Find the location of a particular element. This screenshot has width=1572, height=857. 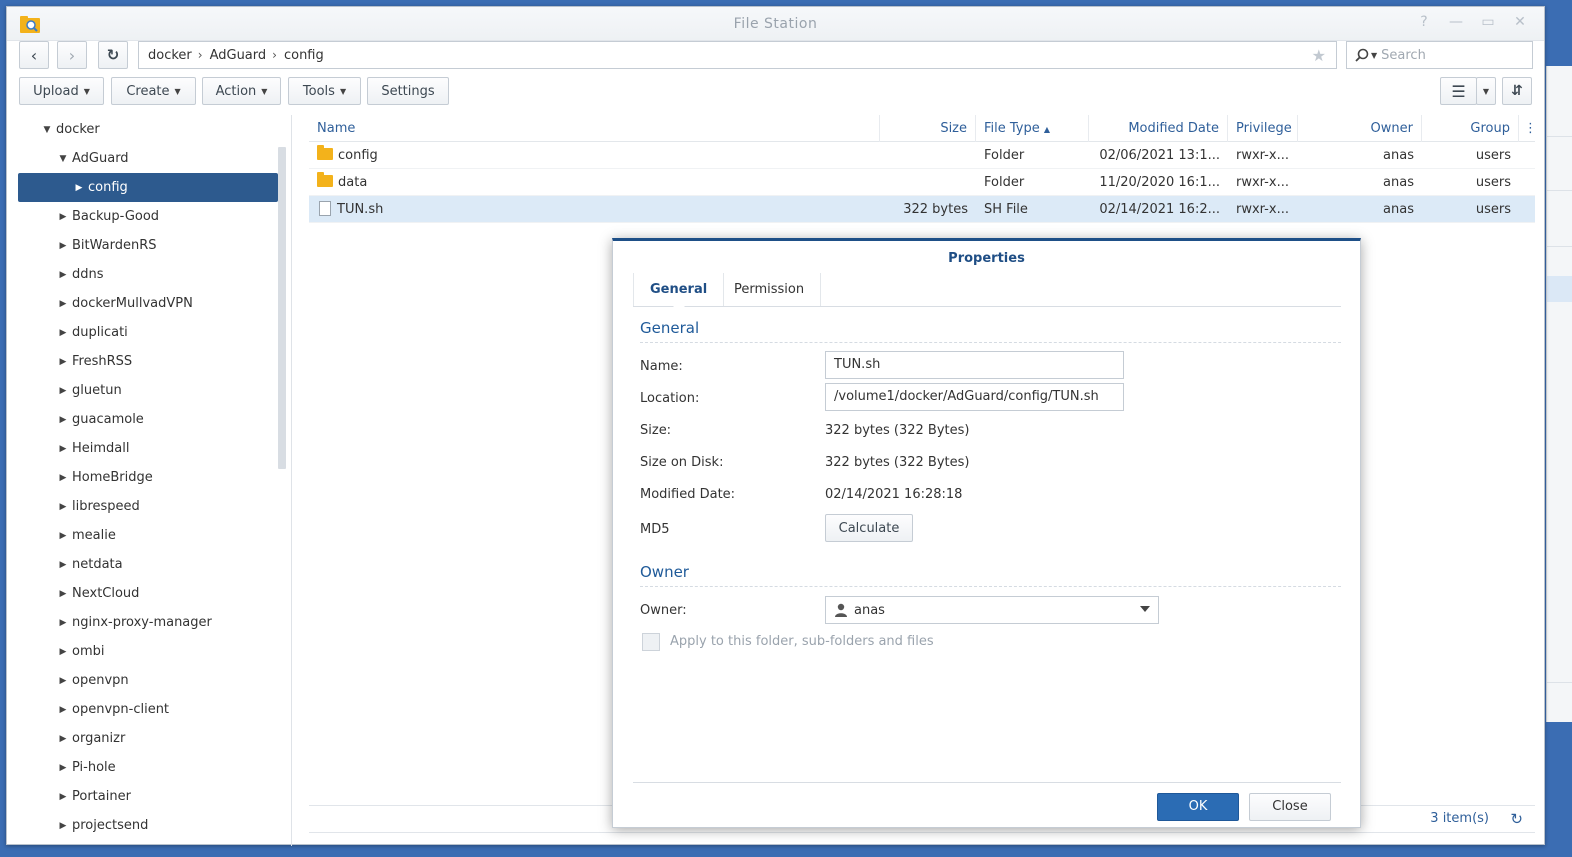

tree-item-librespeed: ▶ librespeed is located at coordinates (148, 506).